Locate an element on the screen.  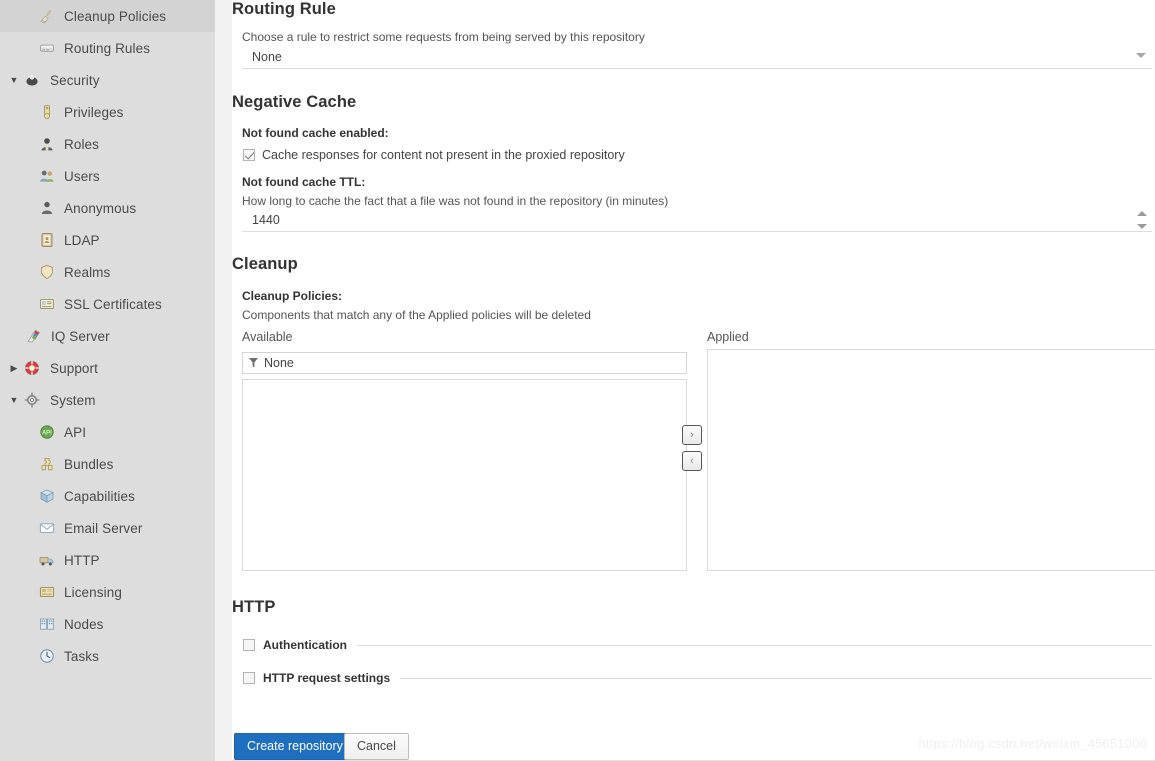
negative-cache-section-title: Negative Cache is located at coordinates (294, 102).